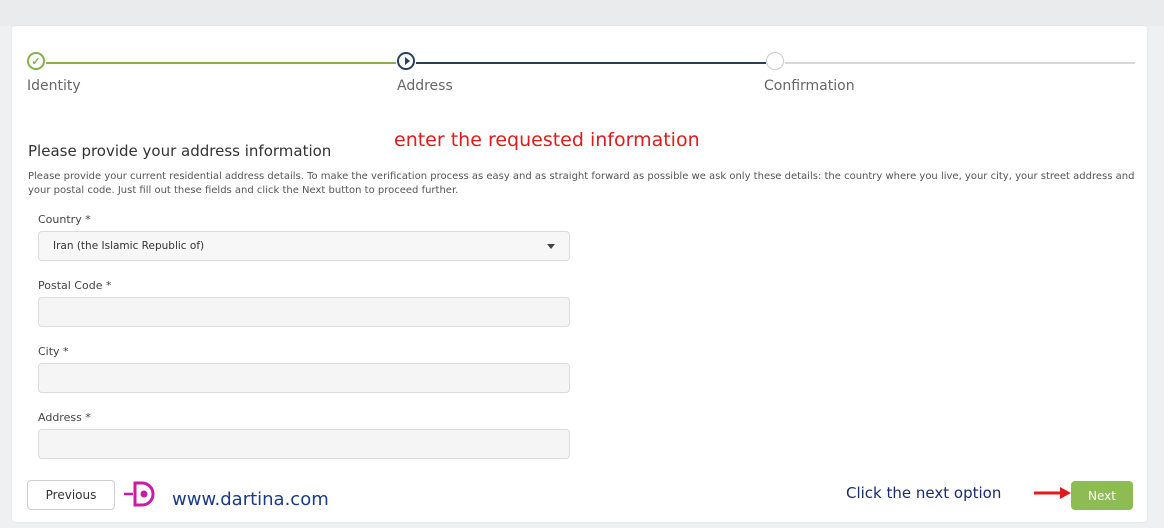 The width and height of the screenshot is (1164, 528). I want to click on red-arrow-icon, so click(1052, 493).